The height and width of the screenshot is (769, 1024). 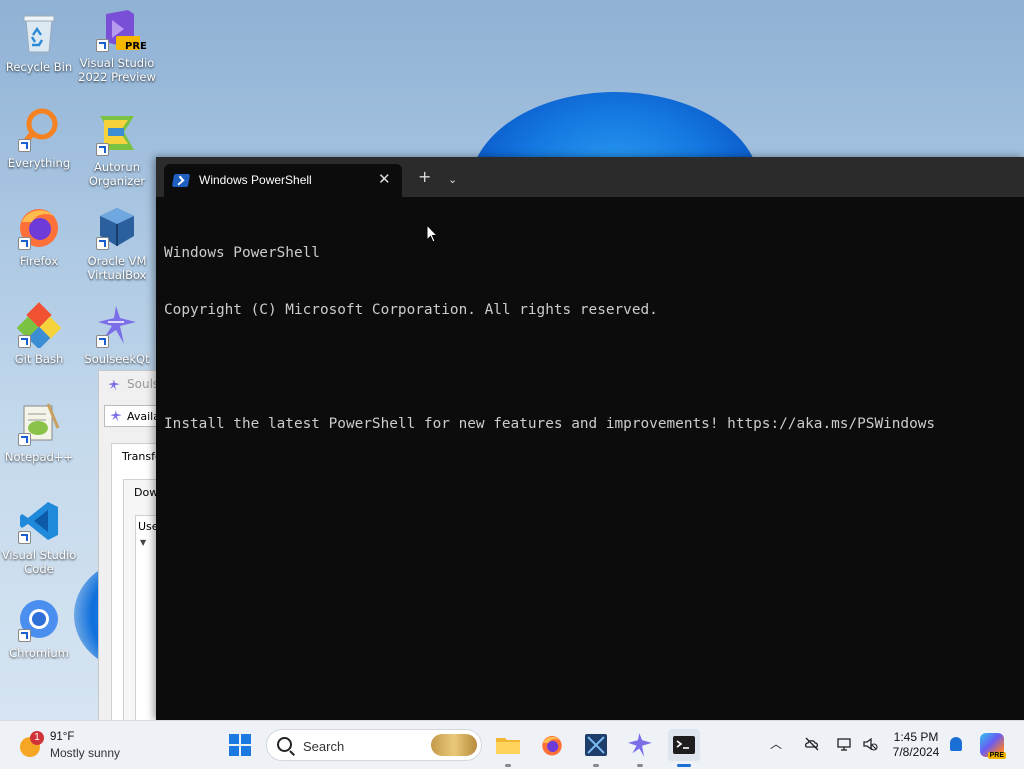 I want to click on desktop-icon-vscode: Visual Studio Code, so click(x=39, y=537).